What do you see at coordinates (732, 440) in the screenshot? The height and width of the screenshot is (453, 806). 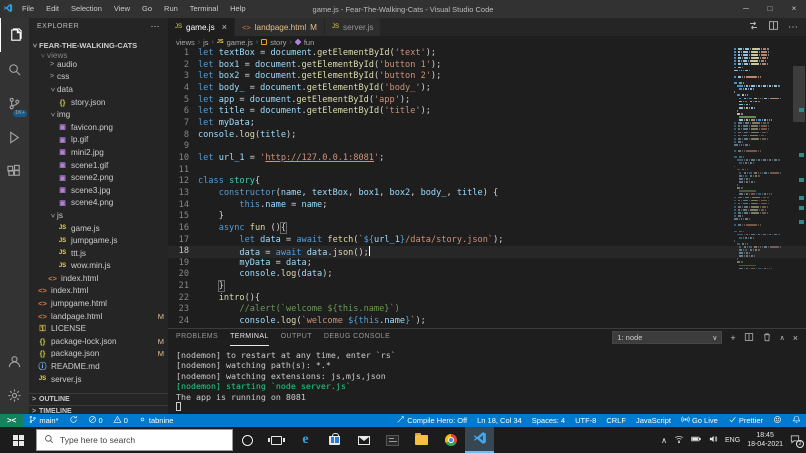 I see `language-indicator: ENG` at bounding box center [732, 440].